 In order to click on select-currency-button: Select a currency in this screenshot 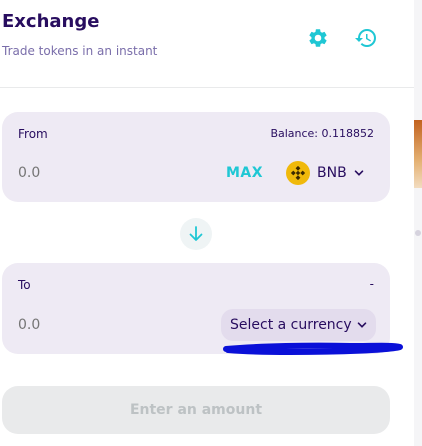, I will do `click(298, 325)`.